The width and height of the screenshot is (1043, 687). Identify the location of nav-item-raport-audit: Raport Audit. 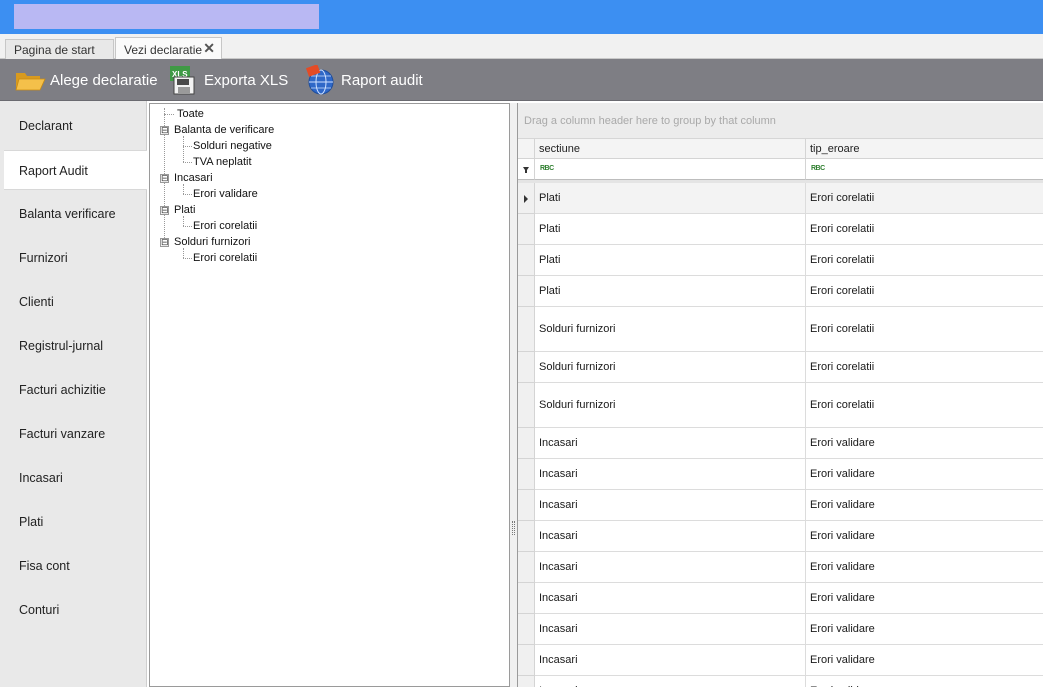
(75, 170).